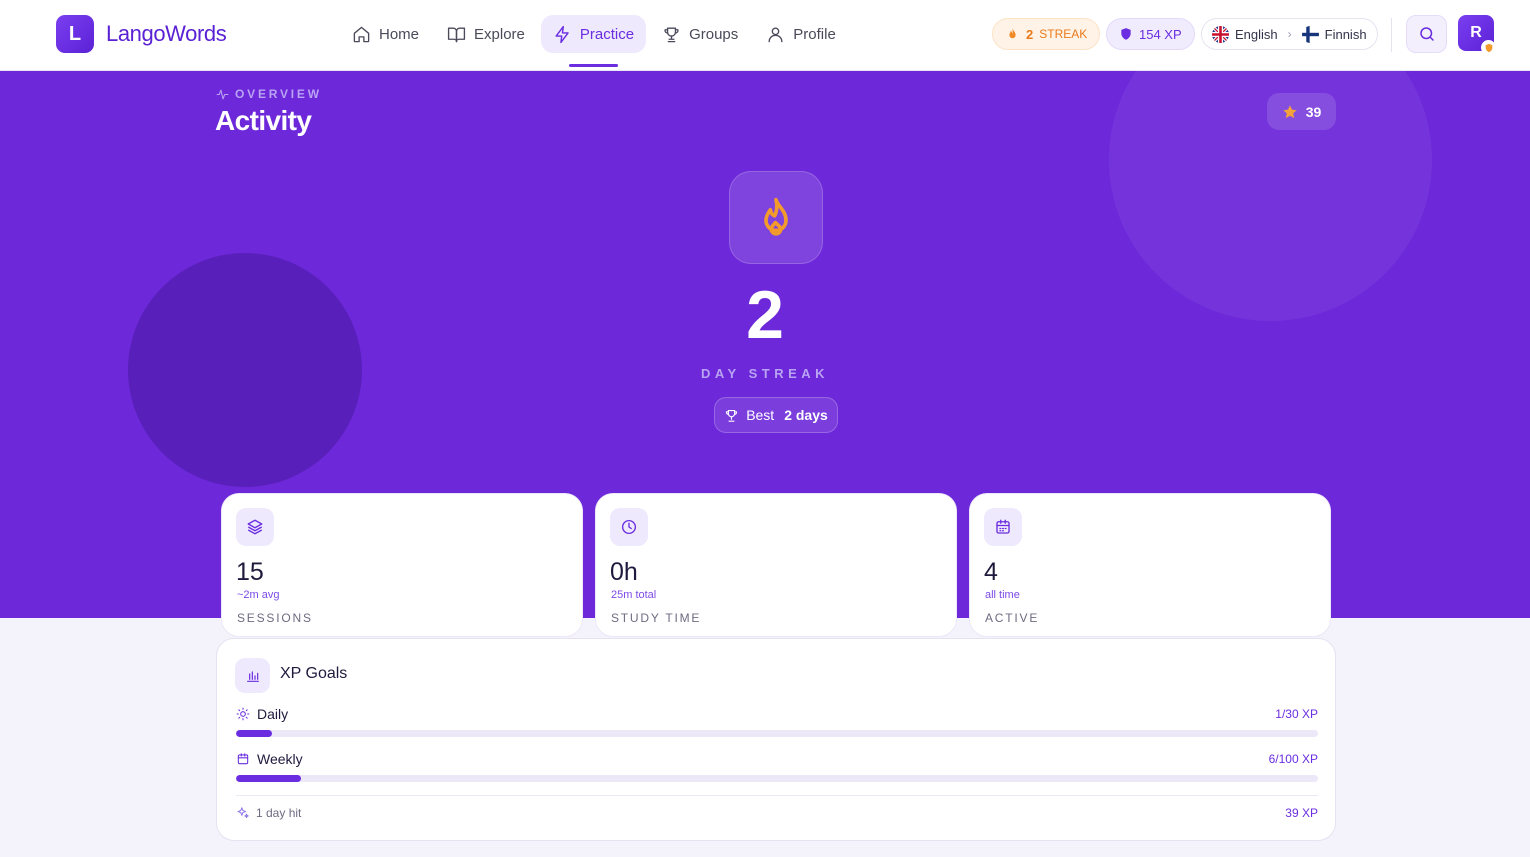  I want to click on search-button, so click(1426, 34).